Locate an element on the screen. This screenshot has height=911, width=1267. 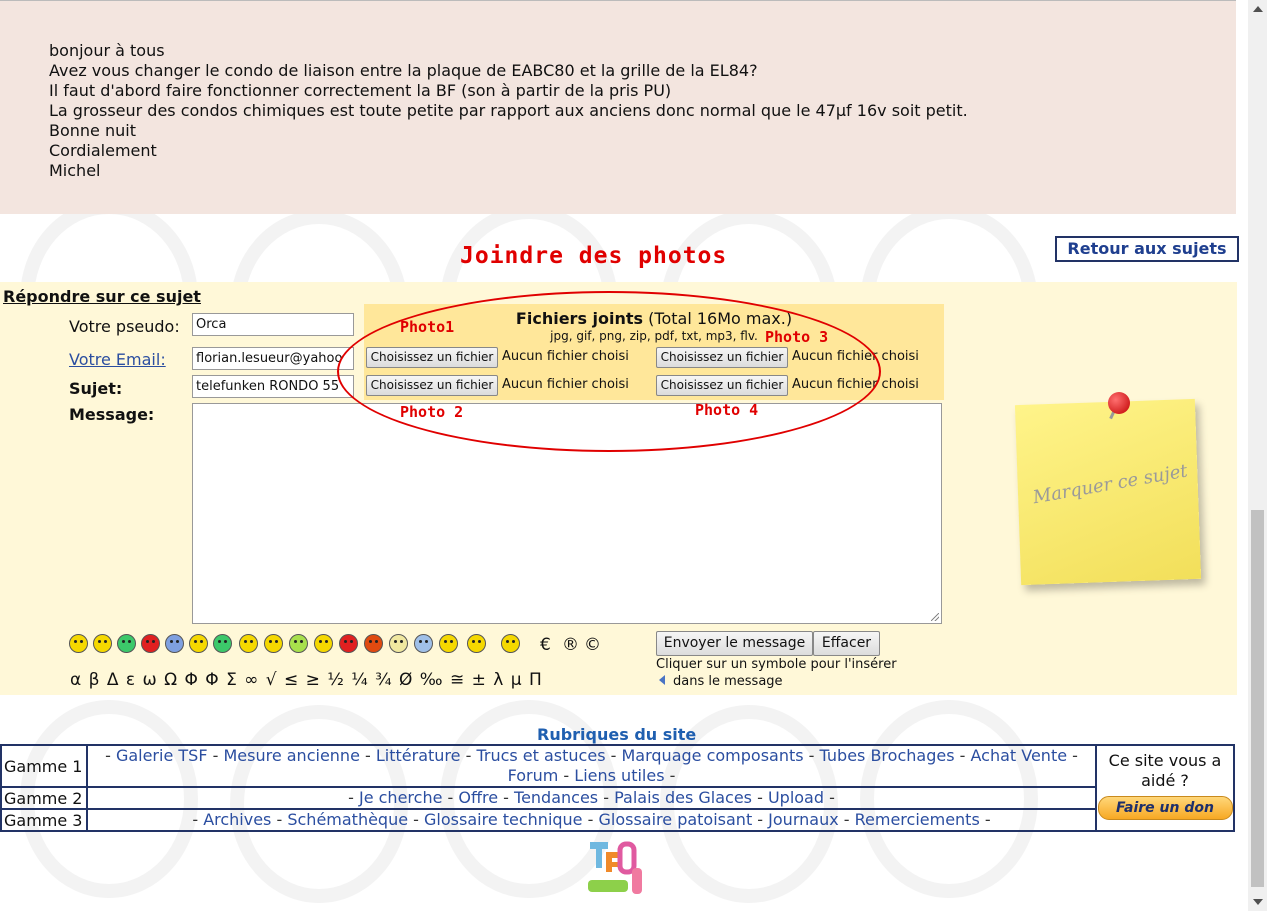
donate-cell: Ce site vous a aidé ? Faire un don is located at coordinates (1165, 788).